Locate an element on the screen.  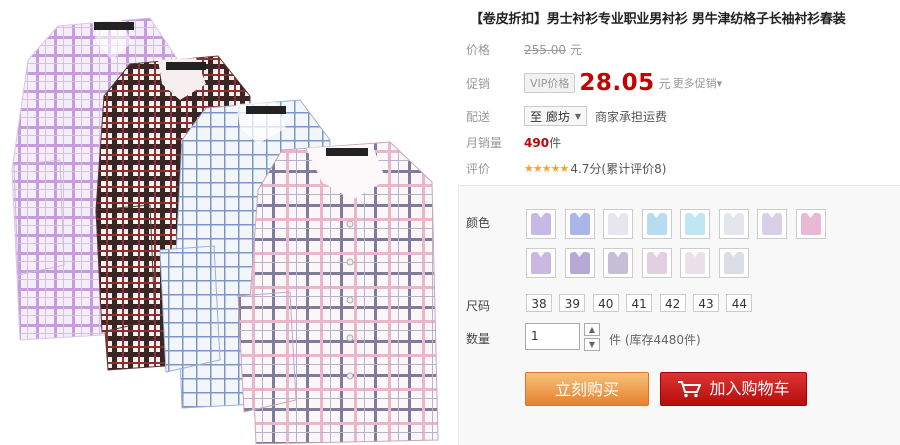
size-label: 尺码 is located at coordinates (478, 306).